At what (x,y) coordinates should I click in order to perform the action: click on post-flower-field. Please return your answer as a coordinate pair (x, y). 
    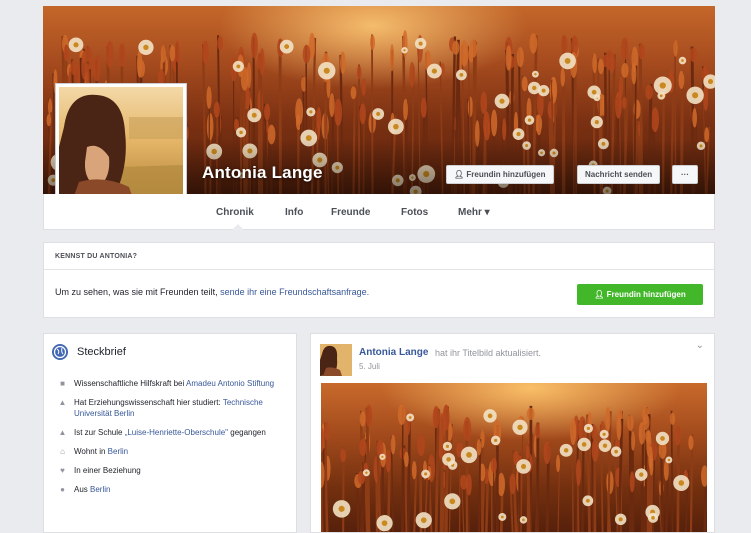
    Looking at the image, I should click on (514, 458).